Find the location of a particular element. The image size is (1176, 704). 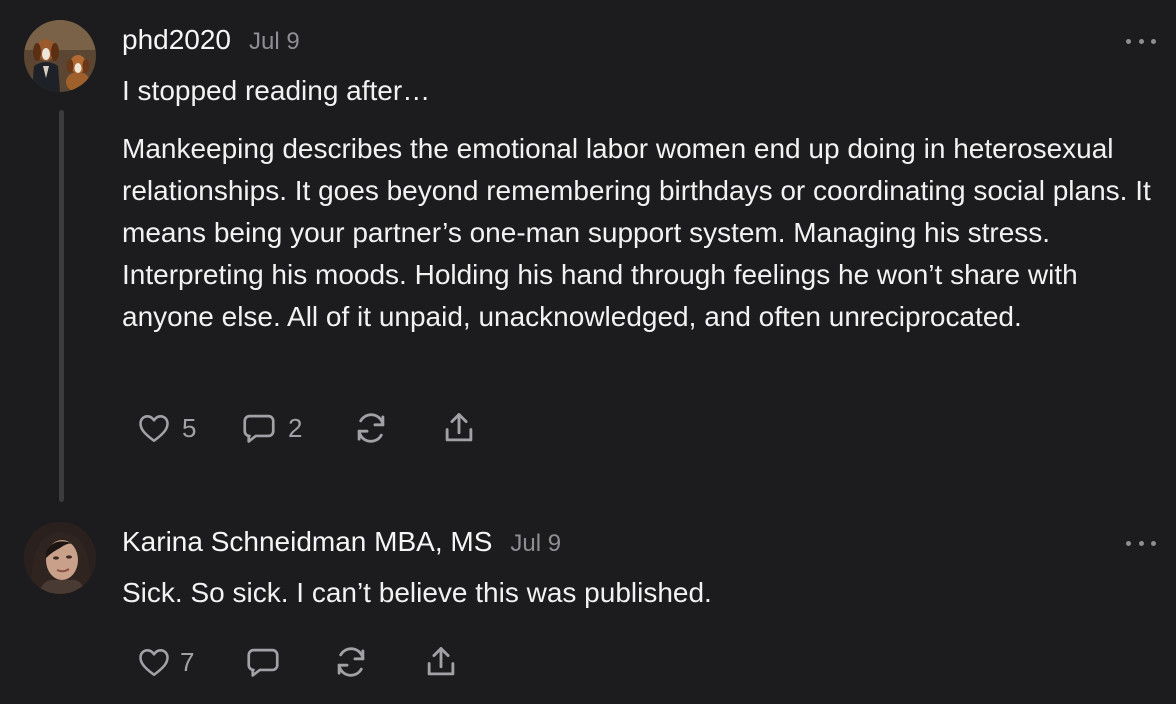

author-row: Karina Schneidman MBA, MS Jul 9 is located at coordinates (341, 542).